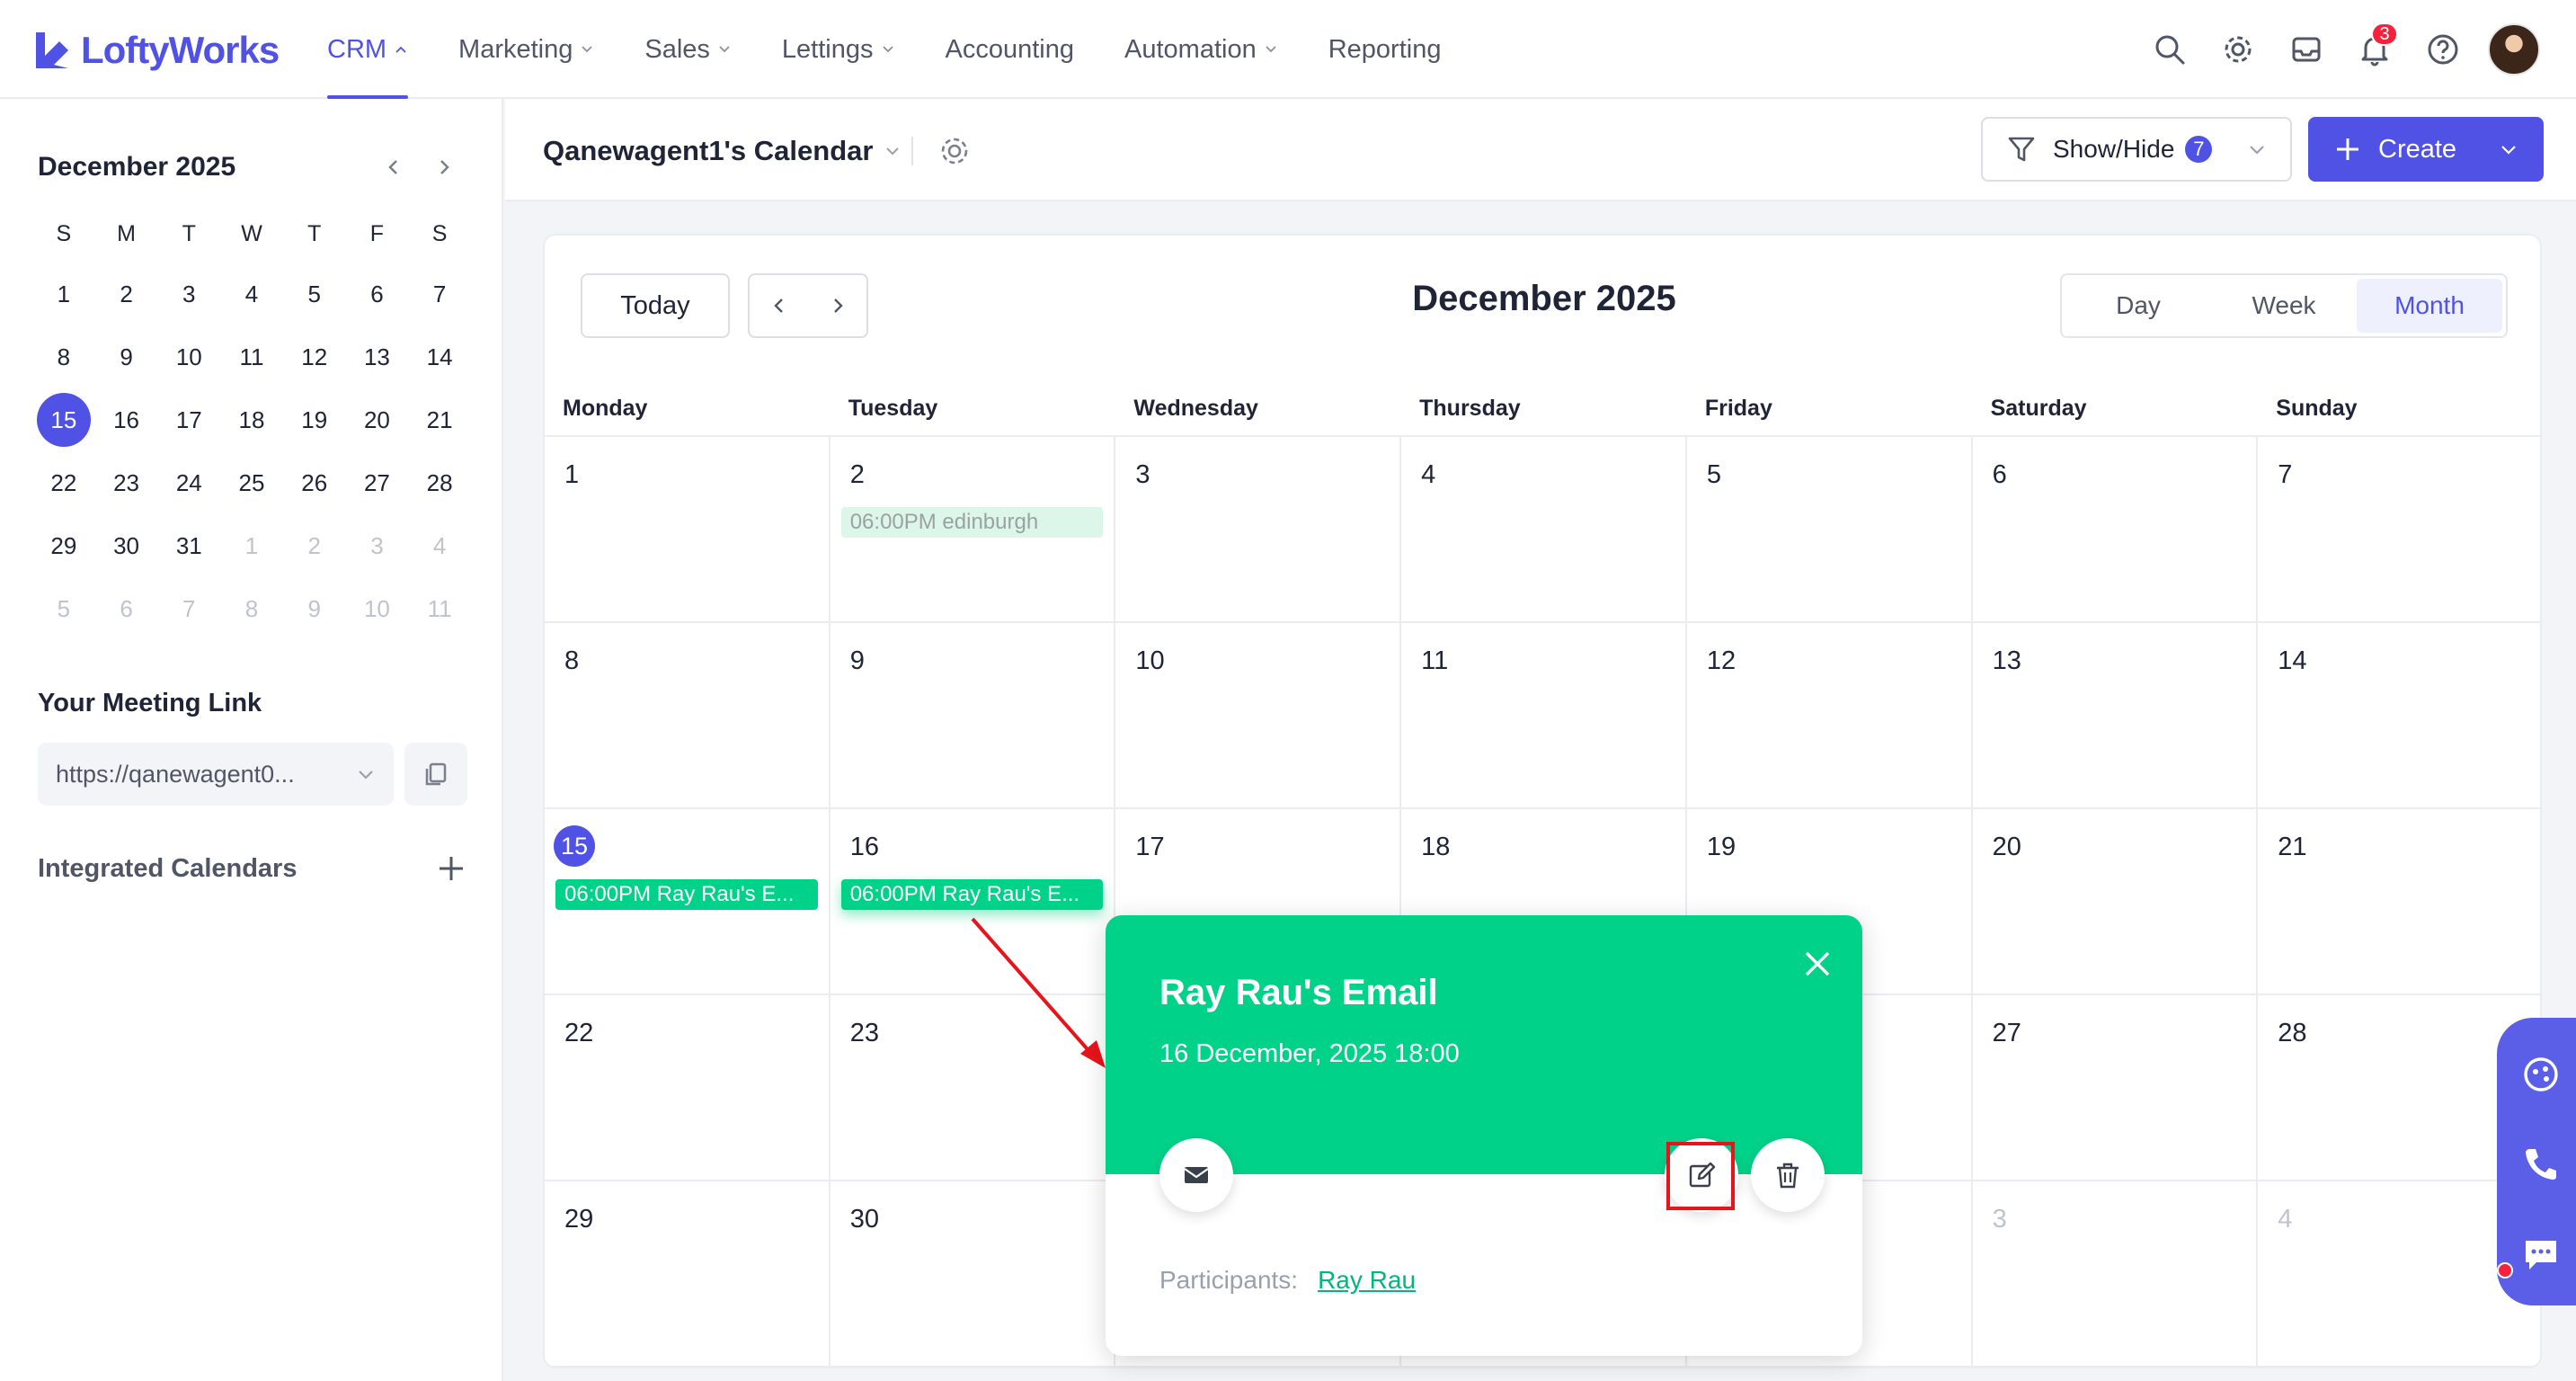 The height and width of the screenshot is (1381, 2576). I want to click on day-cell: 8, so click(688, 716).